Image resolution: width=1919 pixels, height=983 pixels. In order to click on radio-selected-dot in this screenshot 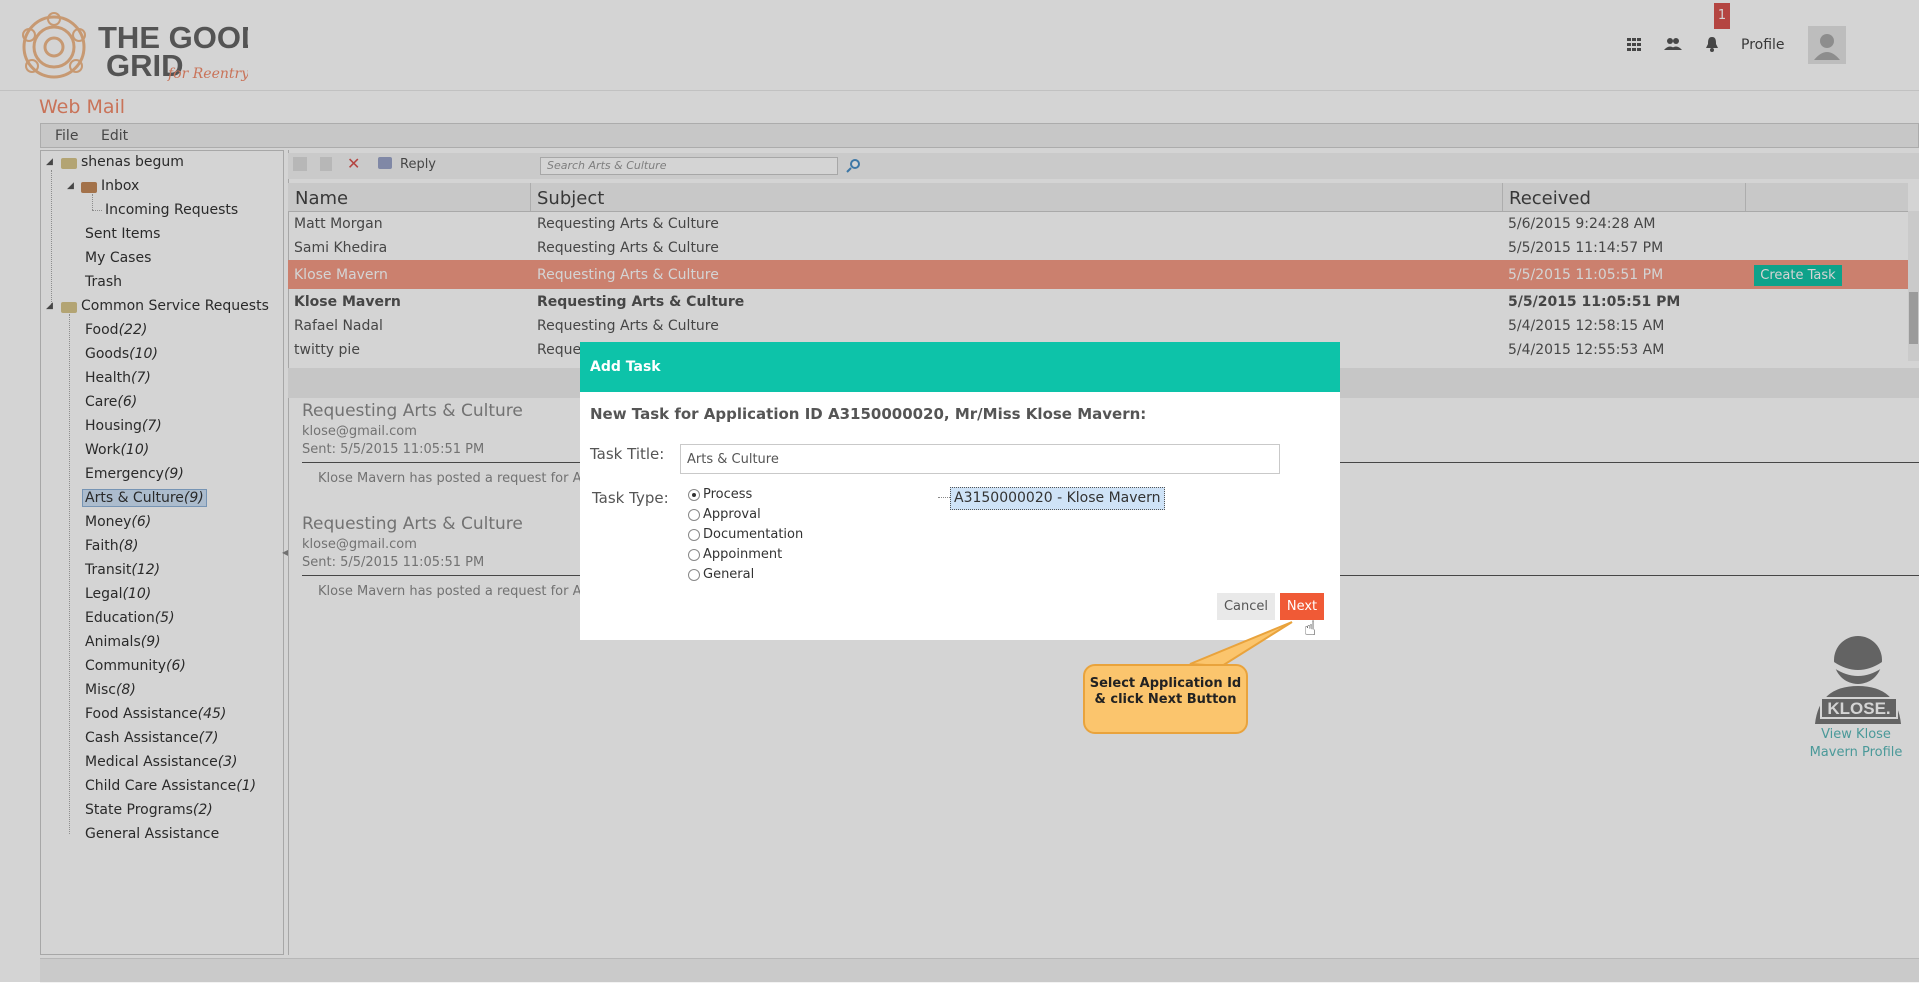, I will do `click(694, 495)`.